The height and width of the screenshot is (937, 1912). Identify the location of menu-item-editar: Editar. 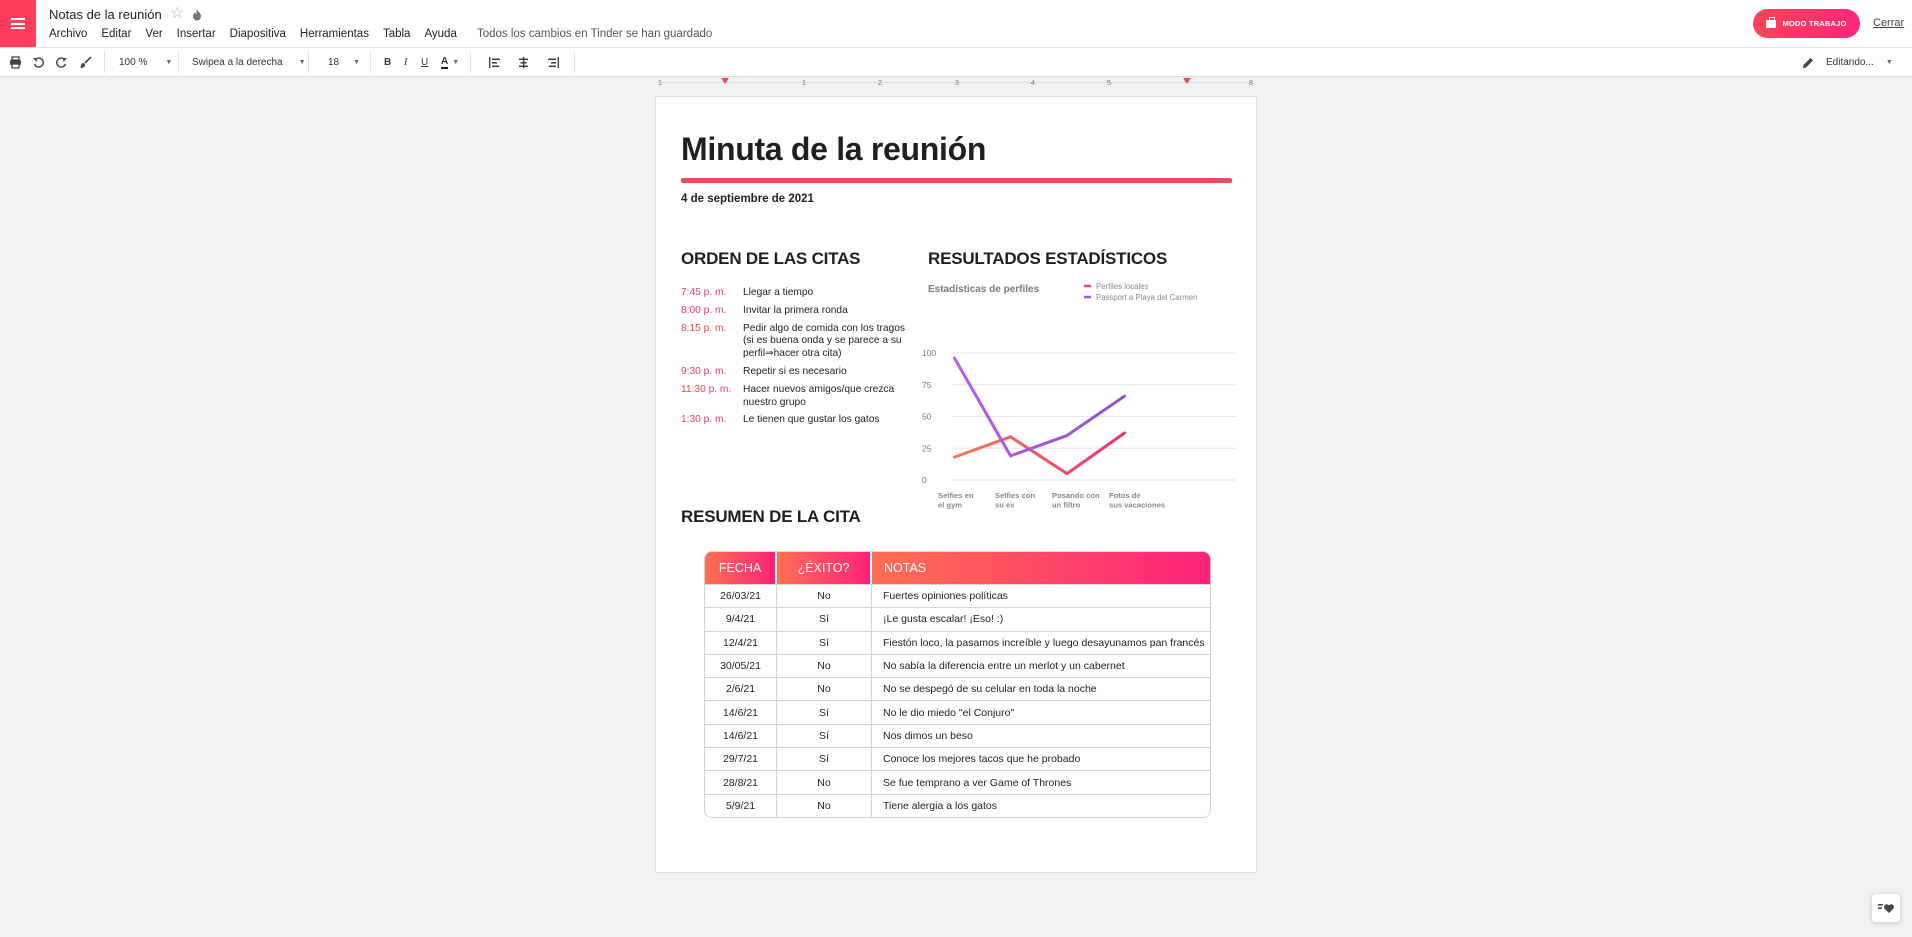
(116, 34).